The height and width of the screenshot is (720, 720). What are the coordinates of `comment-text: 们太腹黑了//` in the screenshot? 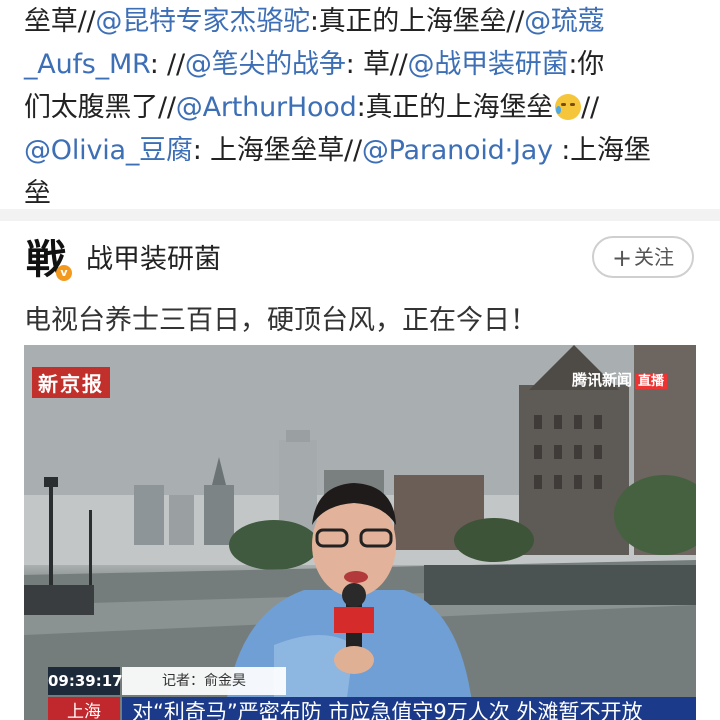 It's located at (100, 107).